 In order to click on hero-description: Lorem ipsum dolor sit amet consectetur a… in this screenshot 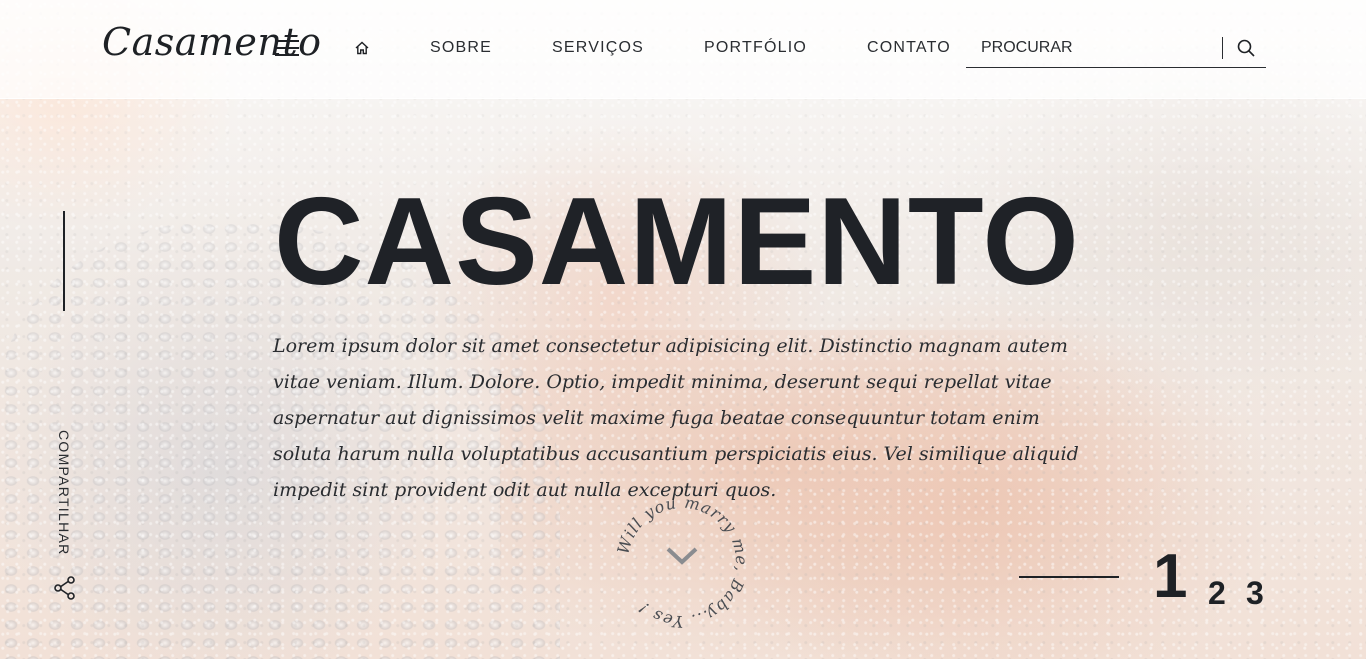, I will do `click(676, 418)`.